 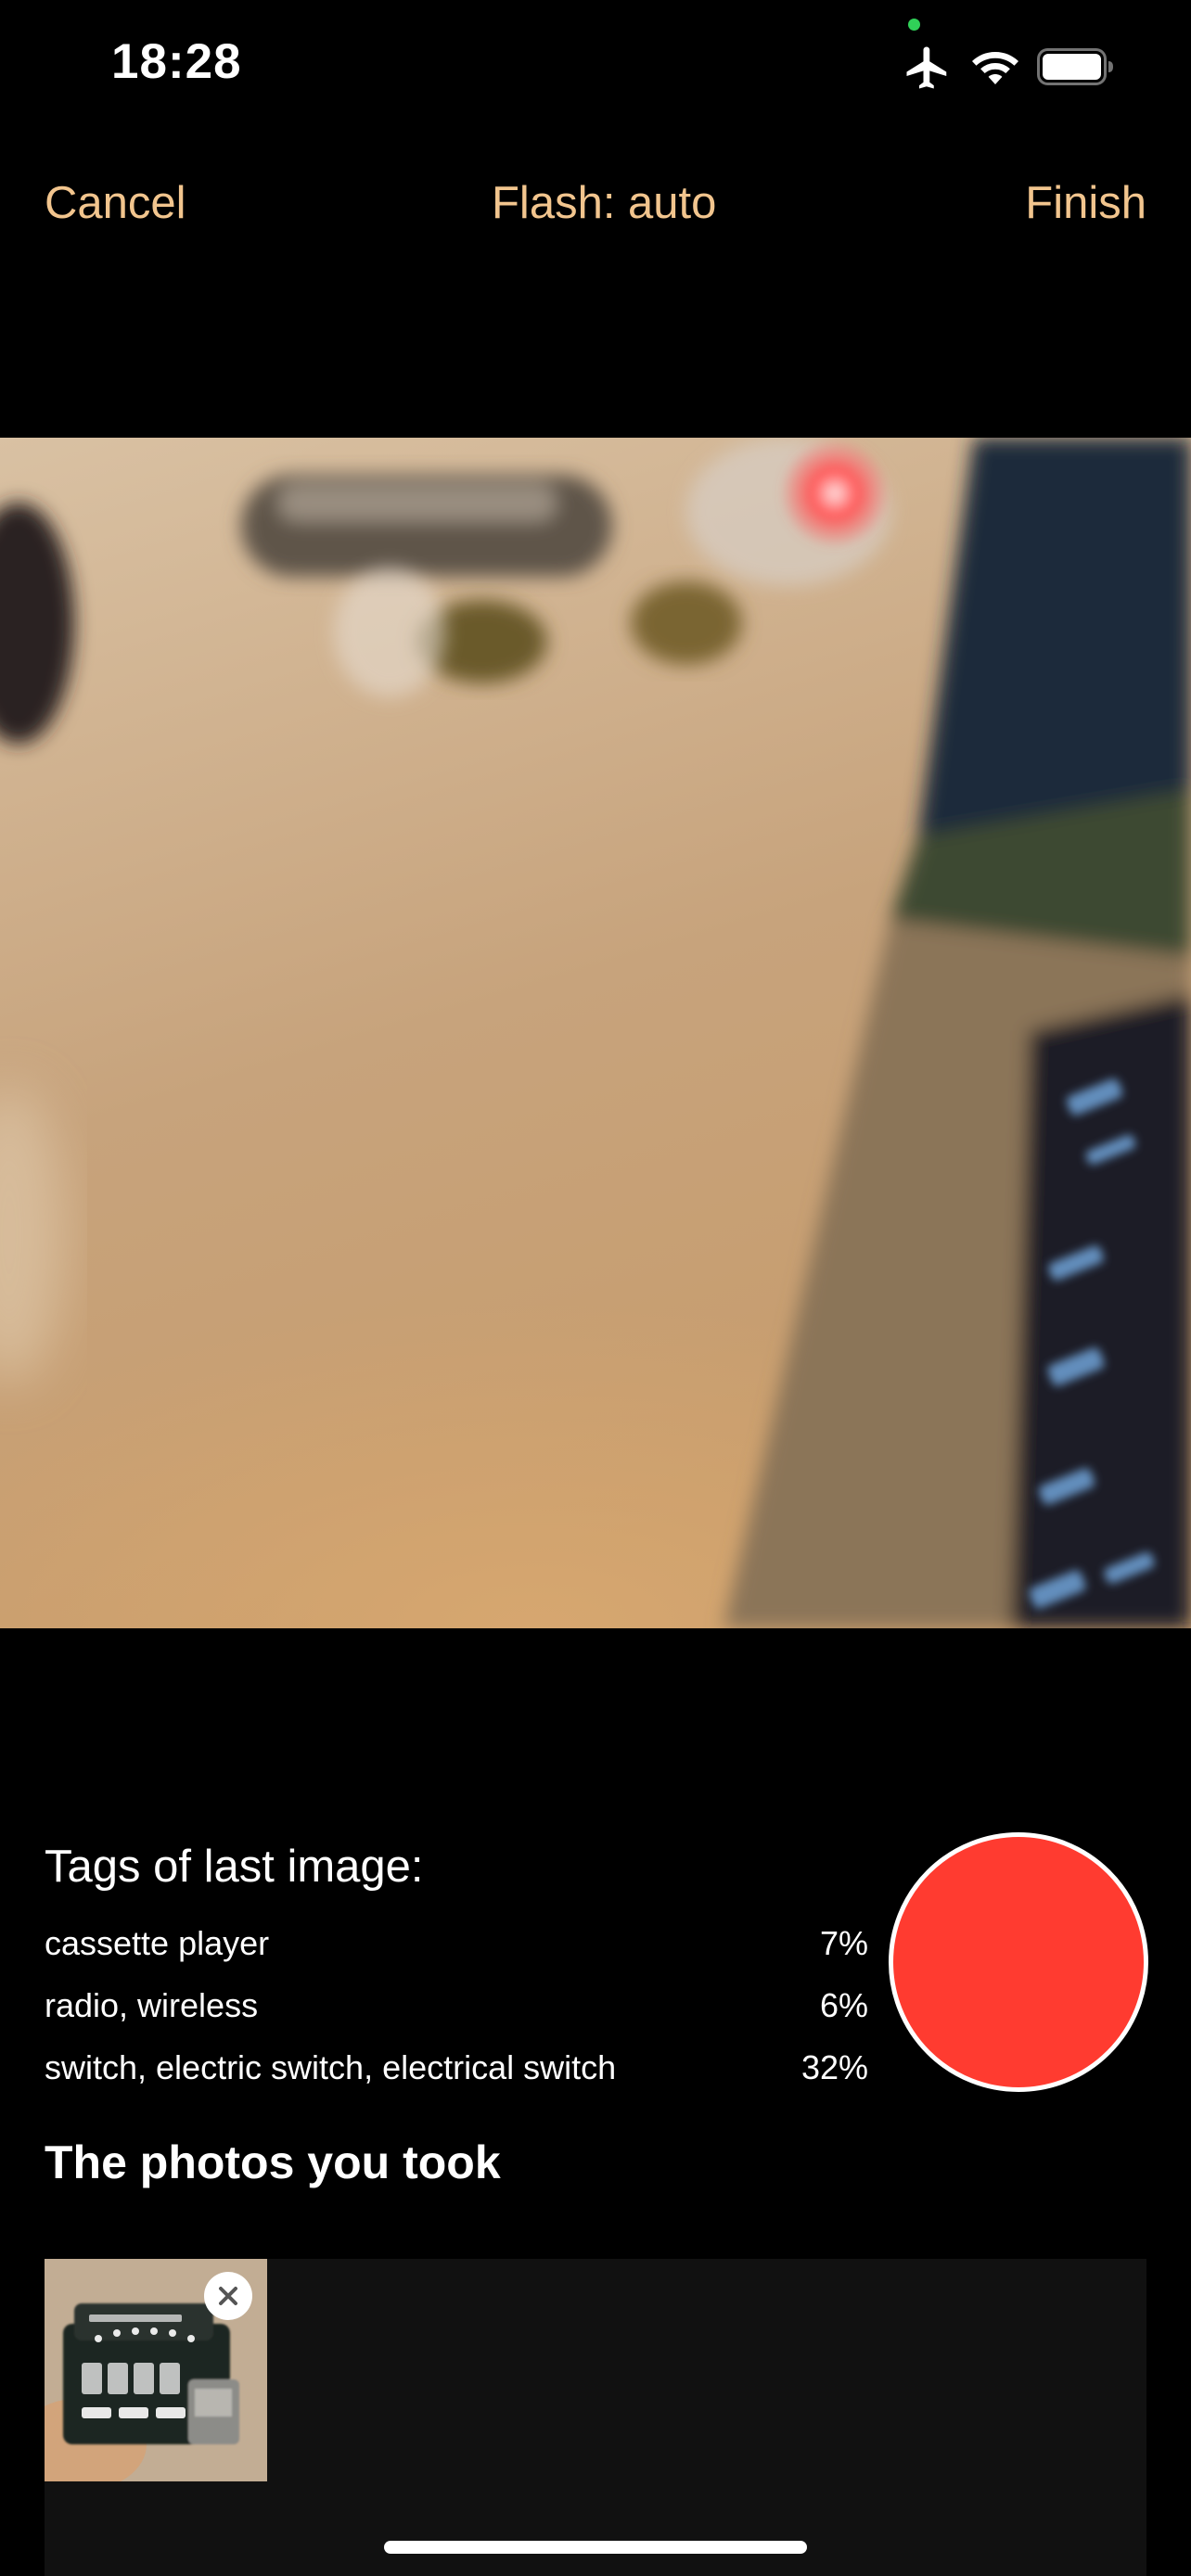 I want to click on tag-name: radio, wireless, so click(x=152, y=2005).